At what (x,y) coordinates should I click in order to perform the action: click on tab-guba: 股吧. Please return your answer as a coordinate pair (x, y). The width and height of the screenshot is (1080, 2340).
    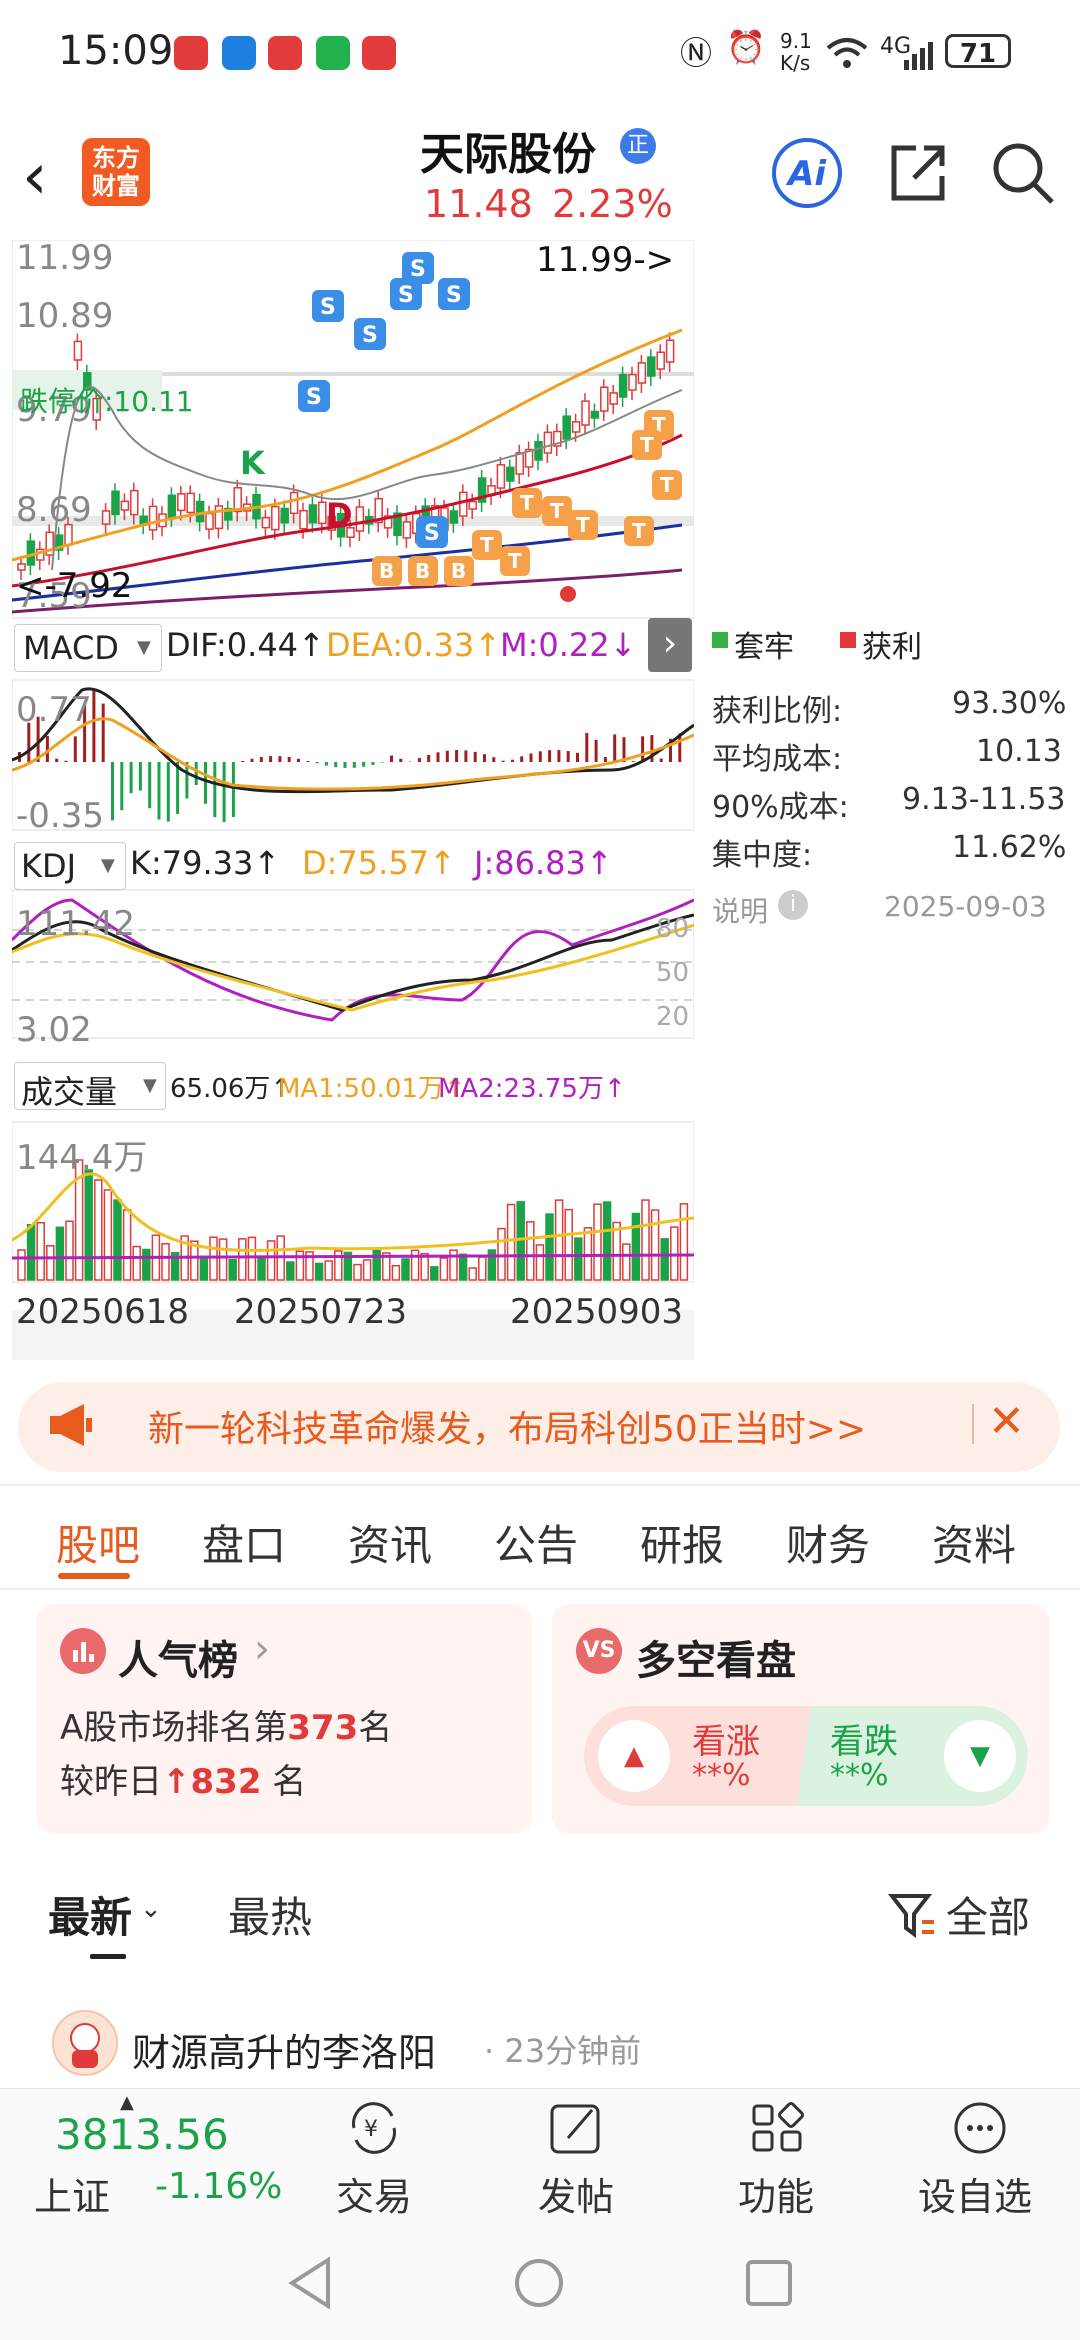
    Looking at the image, I should click on (98, 1542).